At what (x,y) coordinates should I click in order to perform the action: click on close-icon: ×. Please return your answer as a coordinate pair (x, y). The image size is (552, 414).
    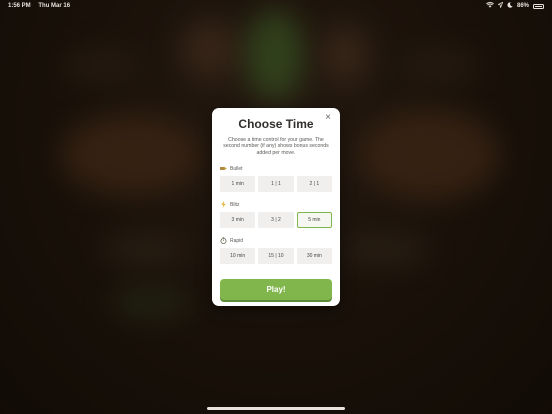
    Looking at the image, I should click on (328, 118).